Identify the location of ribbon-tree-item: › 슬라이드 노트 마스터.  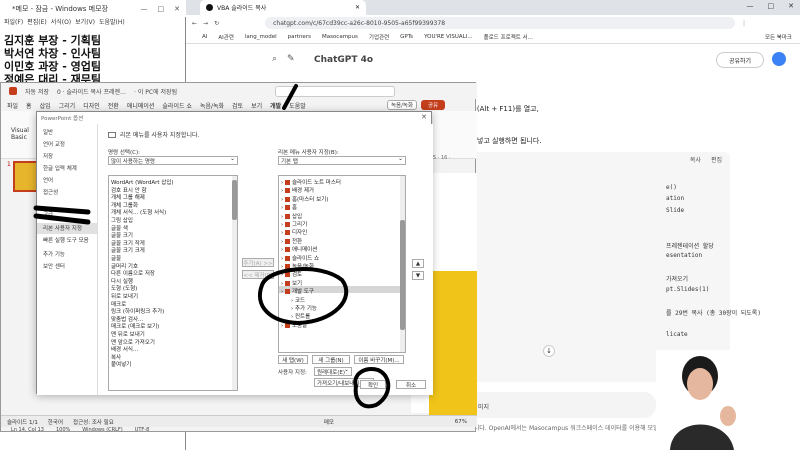
(311, 182).